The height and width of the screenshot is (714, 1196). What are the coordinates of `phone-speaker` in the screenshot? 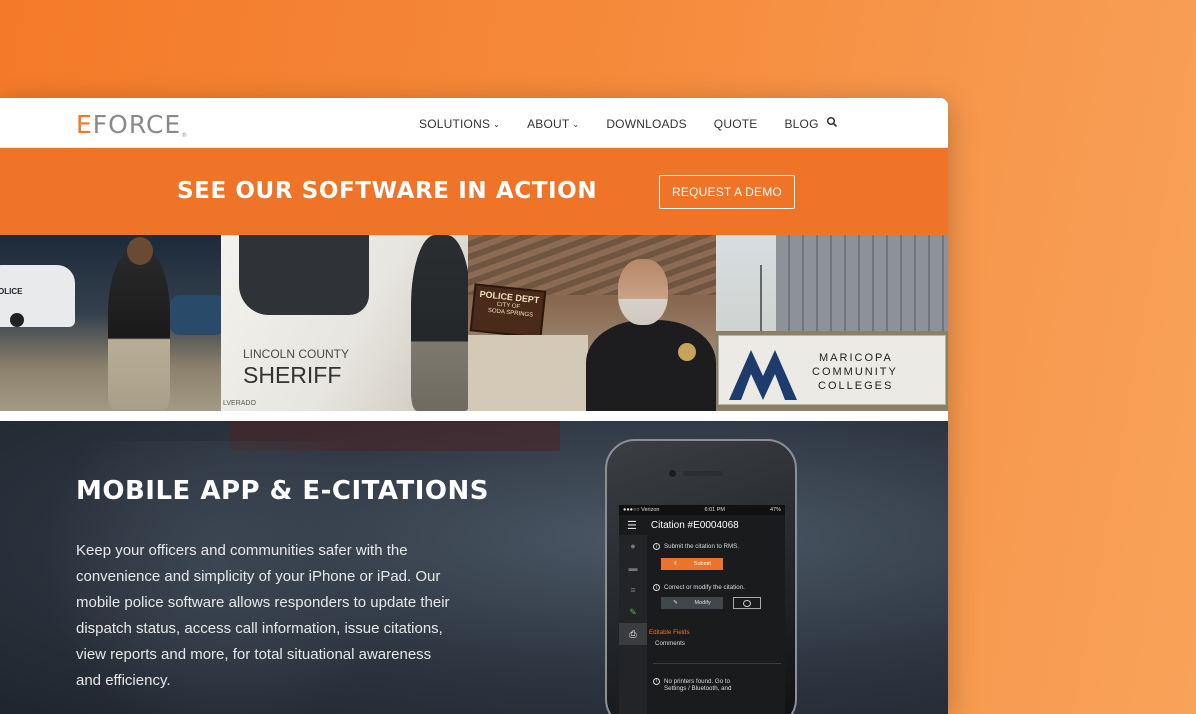 It's located at (703, 473).